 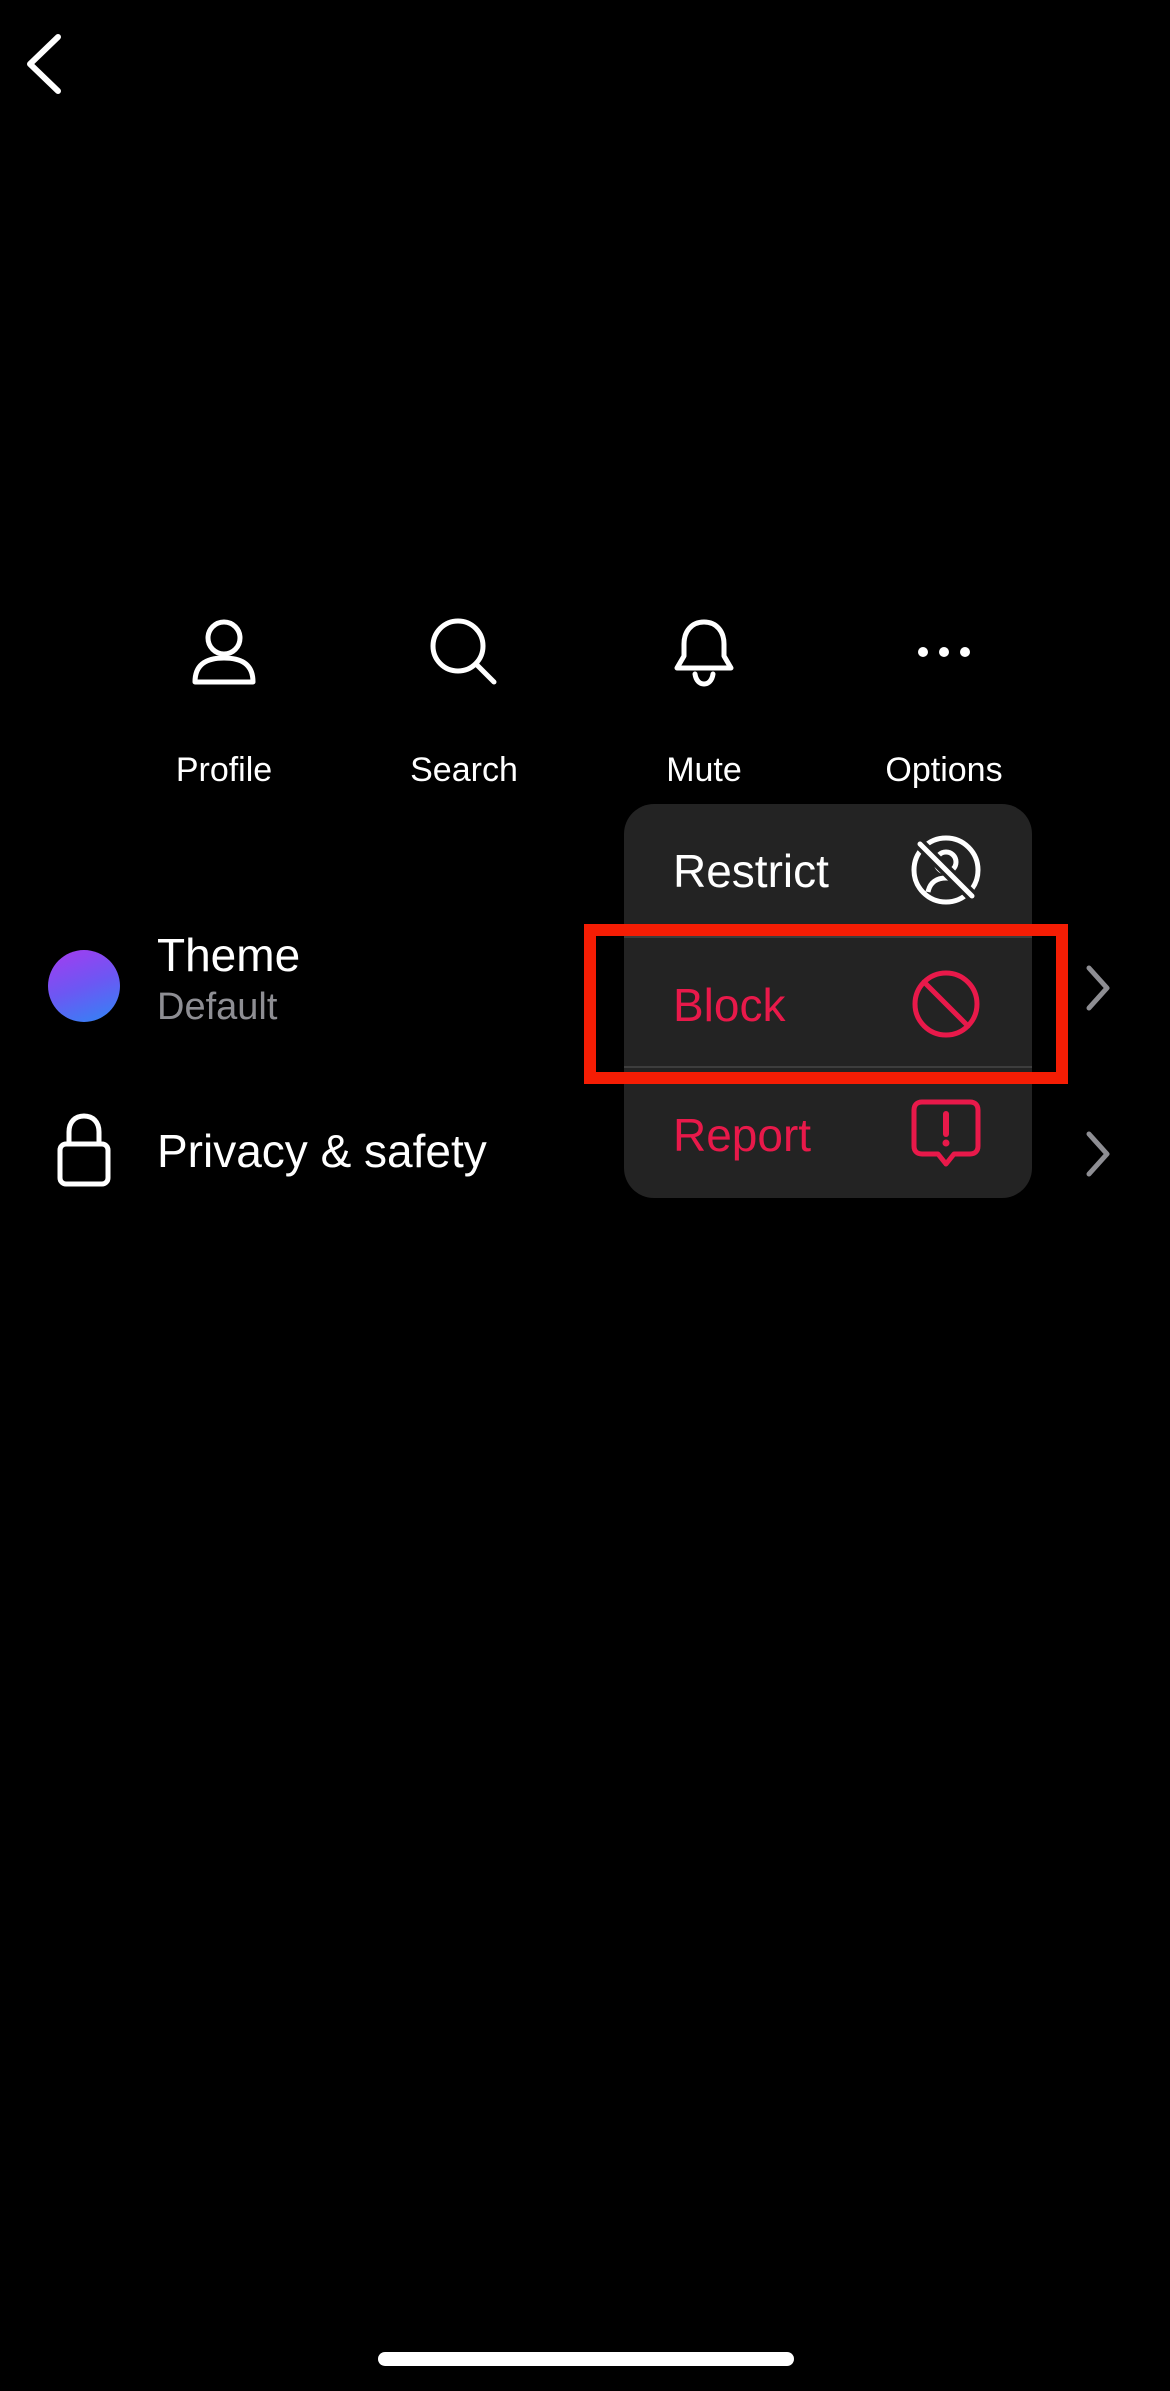 What do you see at coordinates (84, 986) in the screenshot?
I see `theme-swatch` at bounding box center [84, 986].